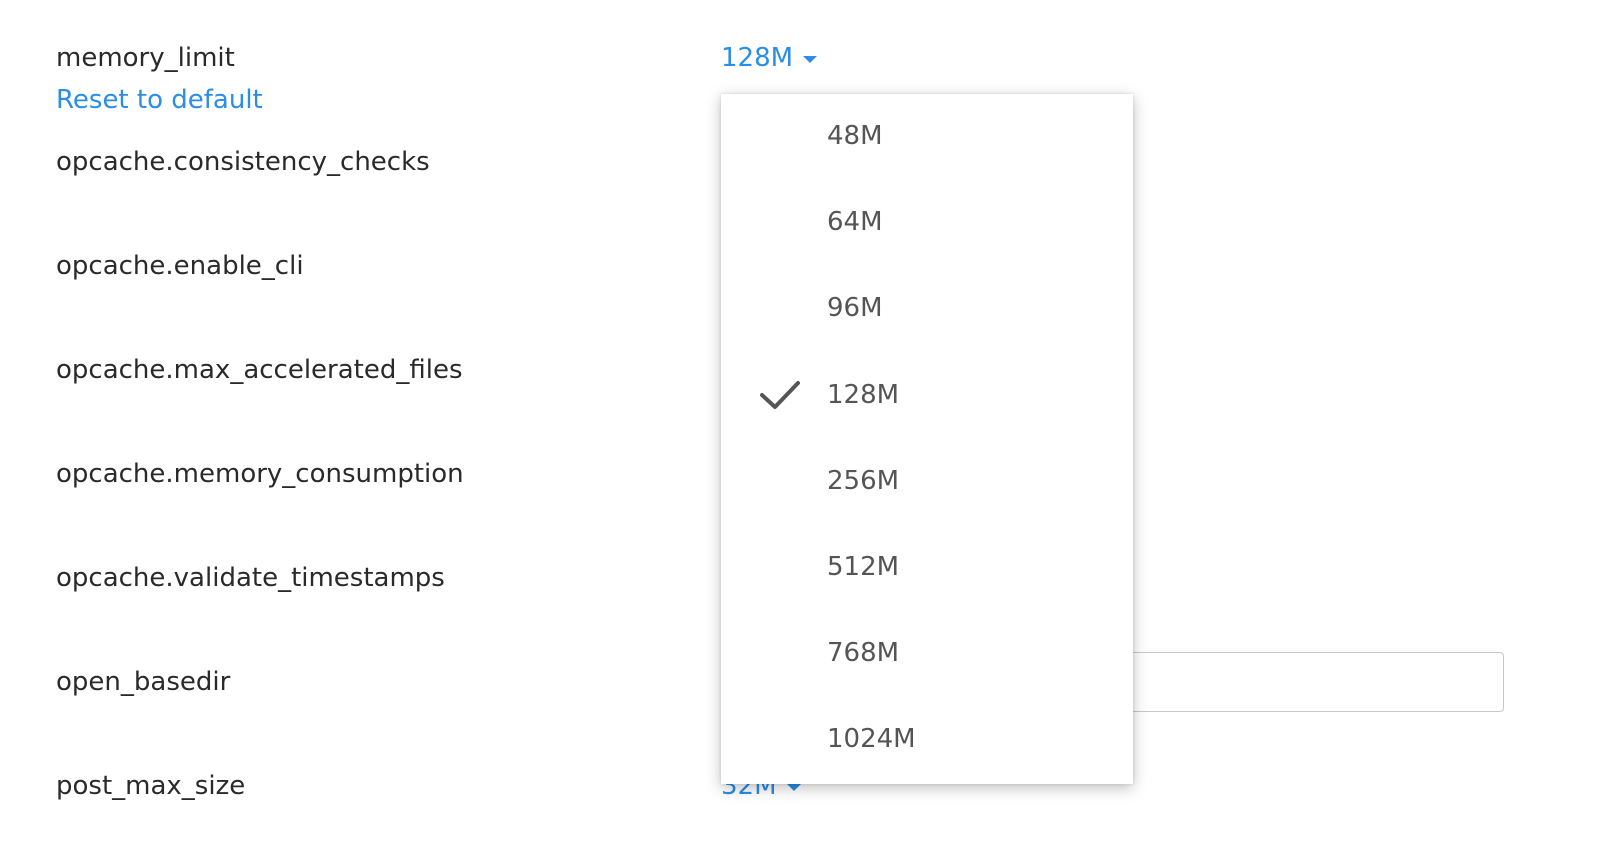 Image resolution: width=1600 pixels, height=860 pixels. Describe the element at coordinates (259, 370) in the screenshot. I see `setting-label-opcache-max-accelerated-files: opcache.max_accelerated_files` at that location.